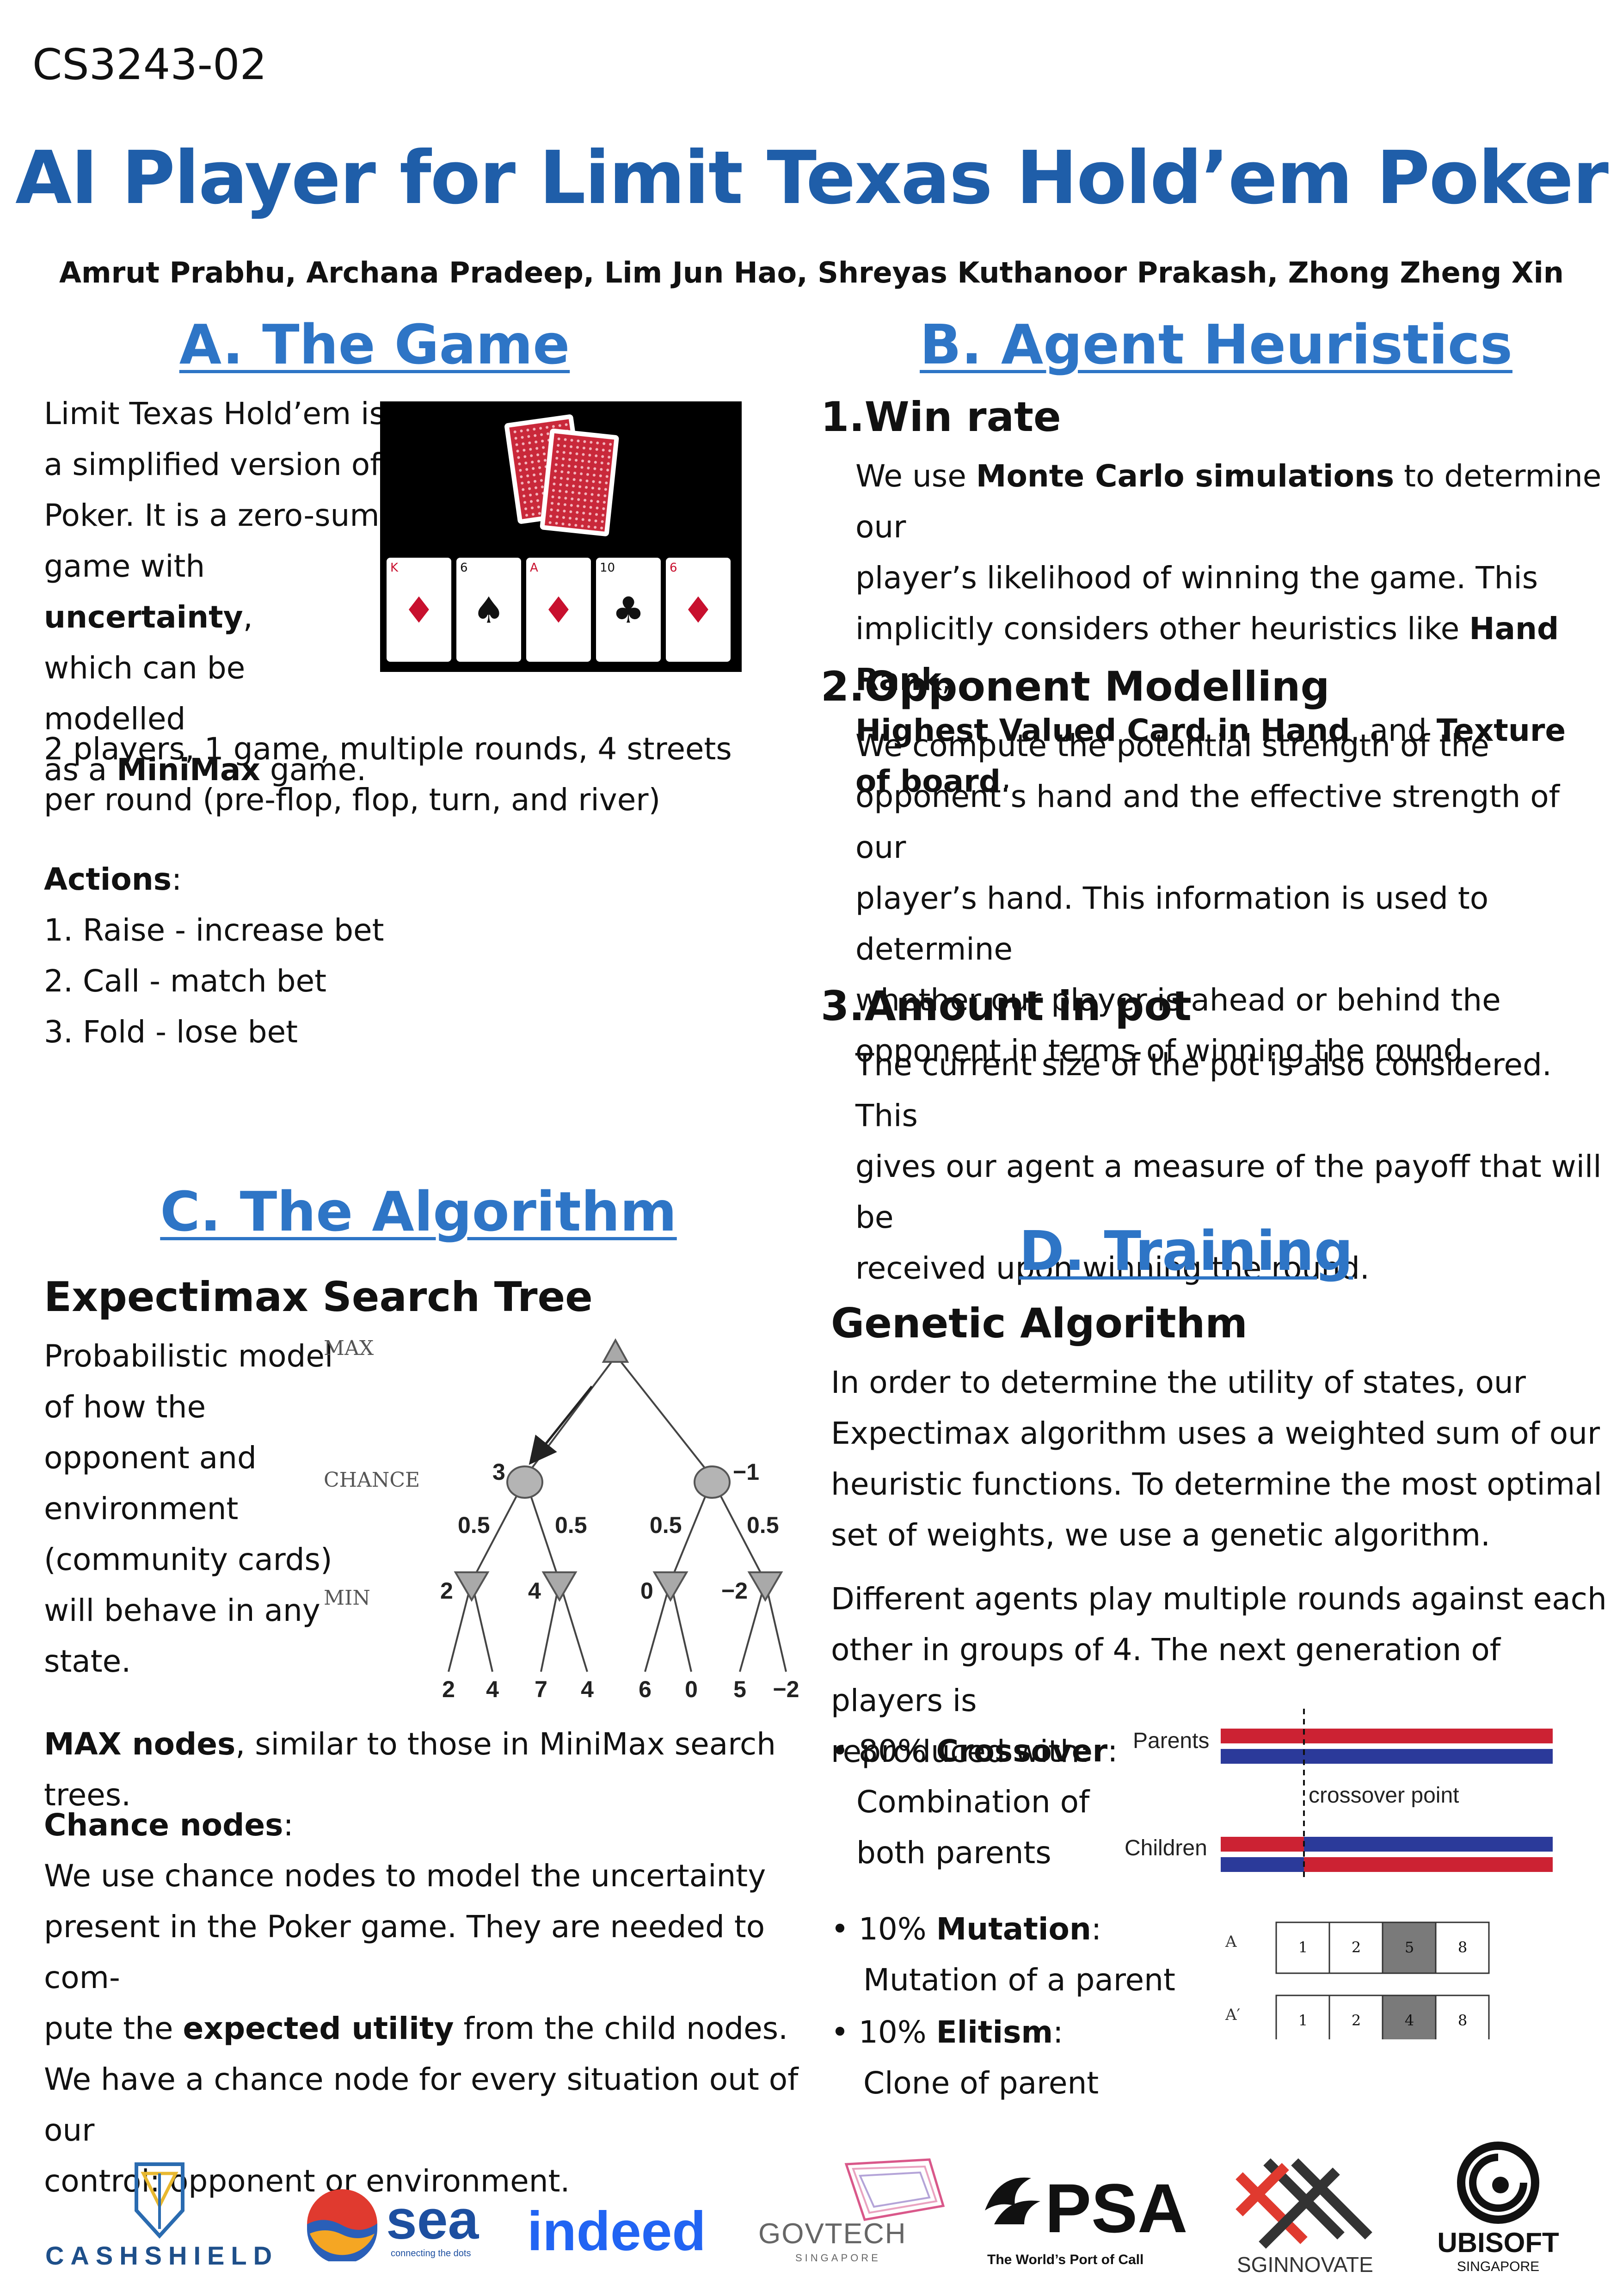  I want to click on intro-line: game with uncertainty,, so click(148, 592).